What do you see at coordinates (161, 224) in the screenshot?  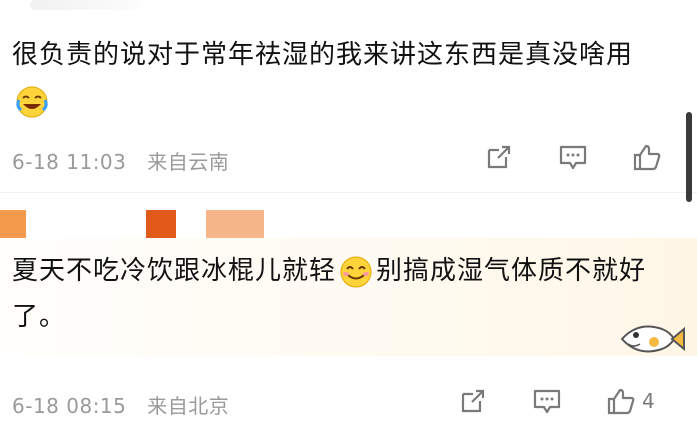 I see `avatar-swatch-red` at bounding box center [161, 224].